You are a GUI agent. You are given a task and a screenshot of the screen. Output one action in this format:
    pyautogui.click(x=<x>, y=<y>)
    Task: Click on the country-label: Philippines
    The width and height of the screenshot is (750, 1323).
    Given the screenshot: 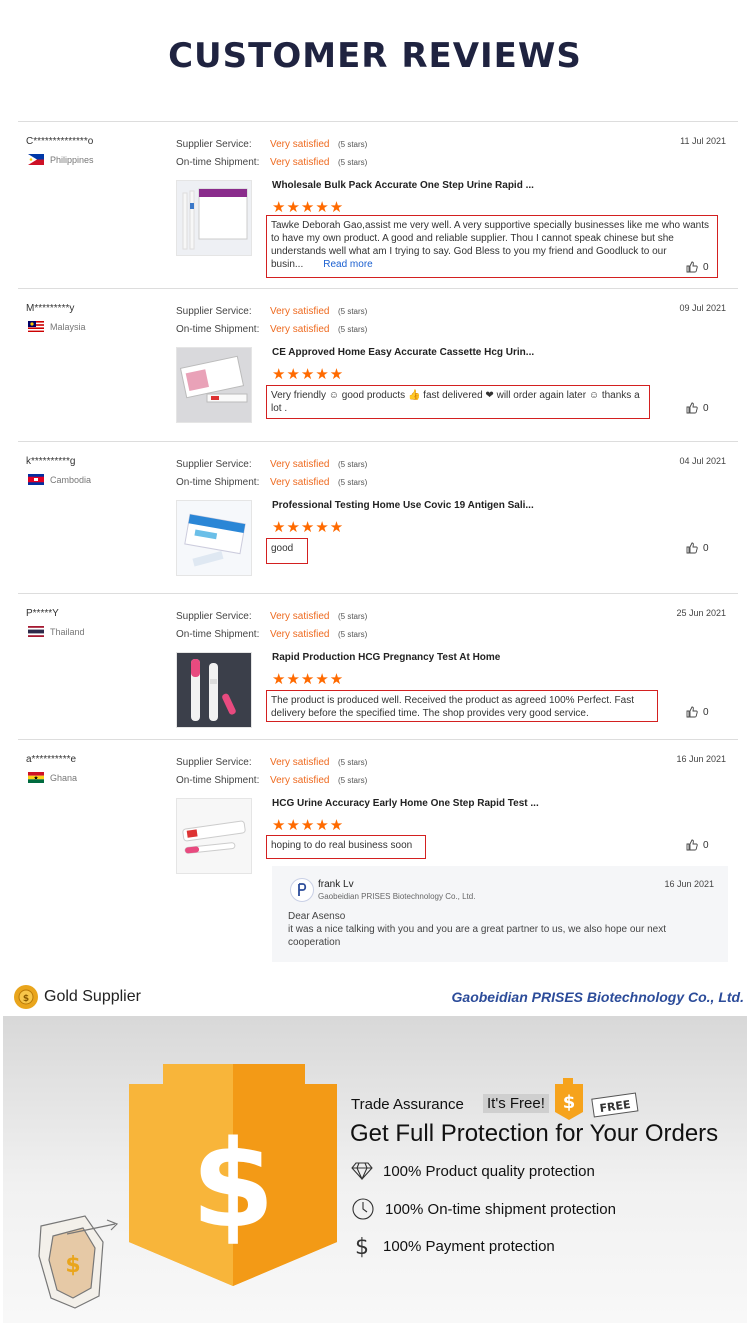 What is the action you would take?
    pyautogui.click(x=72, y=159)
    